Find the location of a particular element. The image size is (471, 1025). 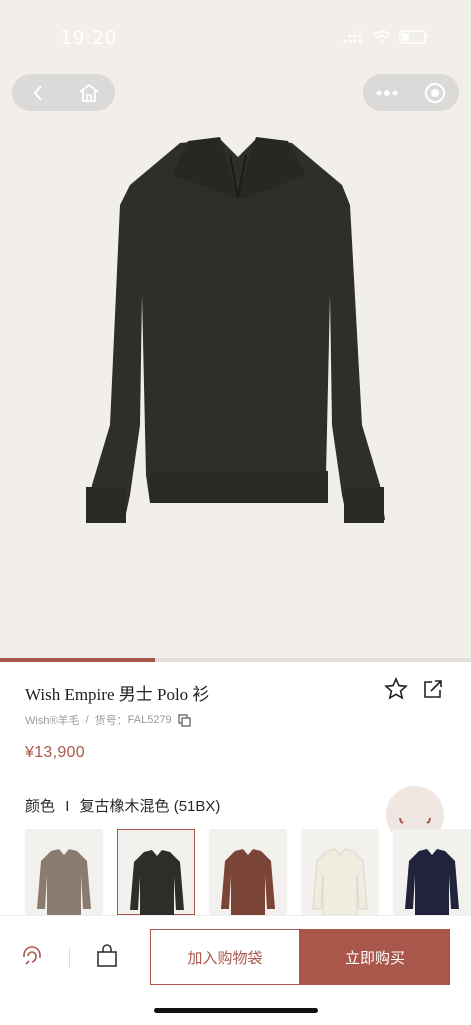

signal-icon is located at coordinates (352, 37).